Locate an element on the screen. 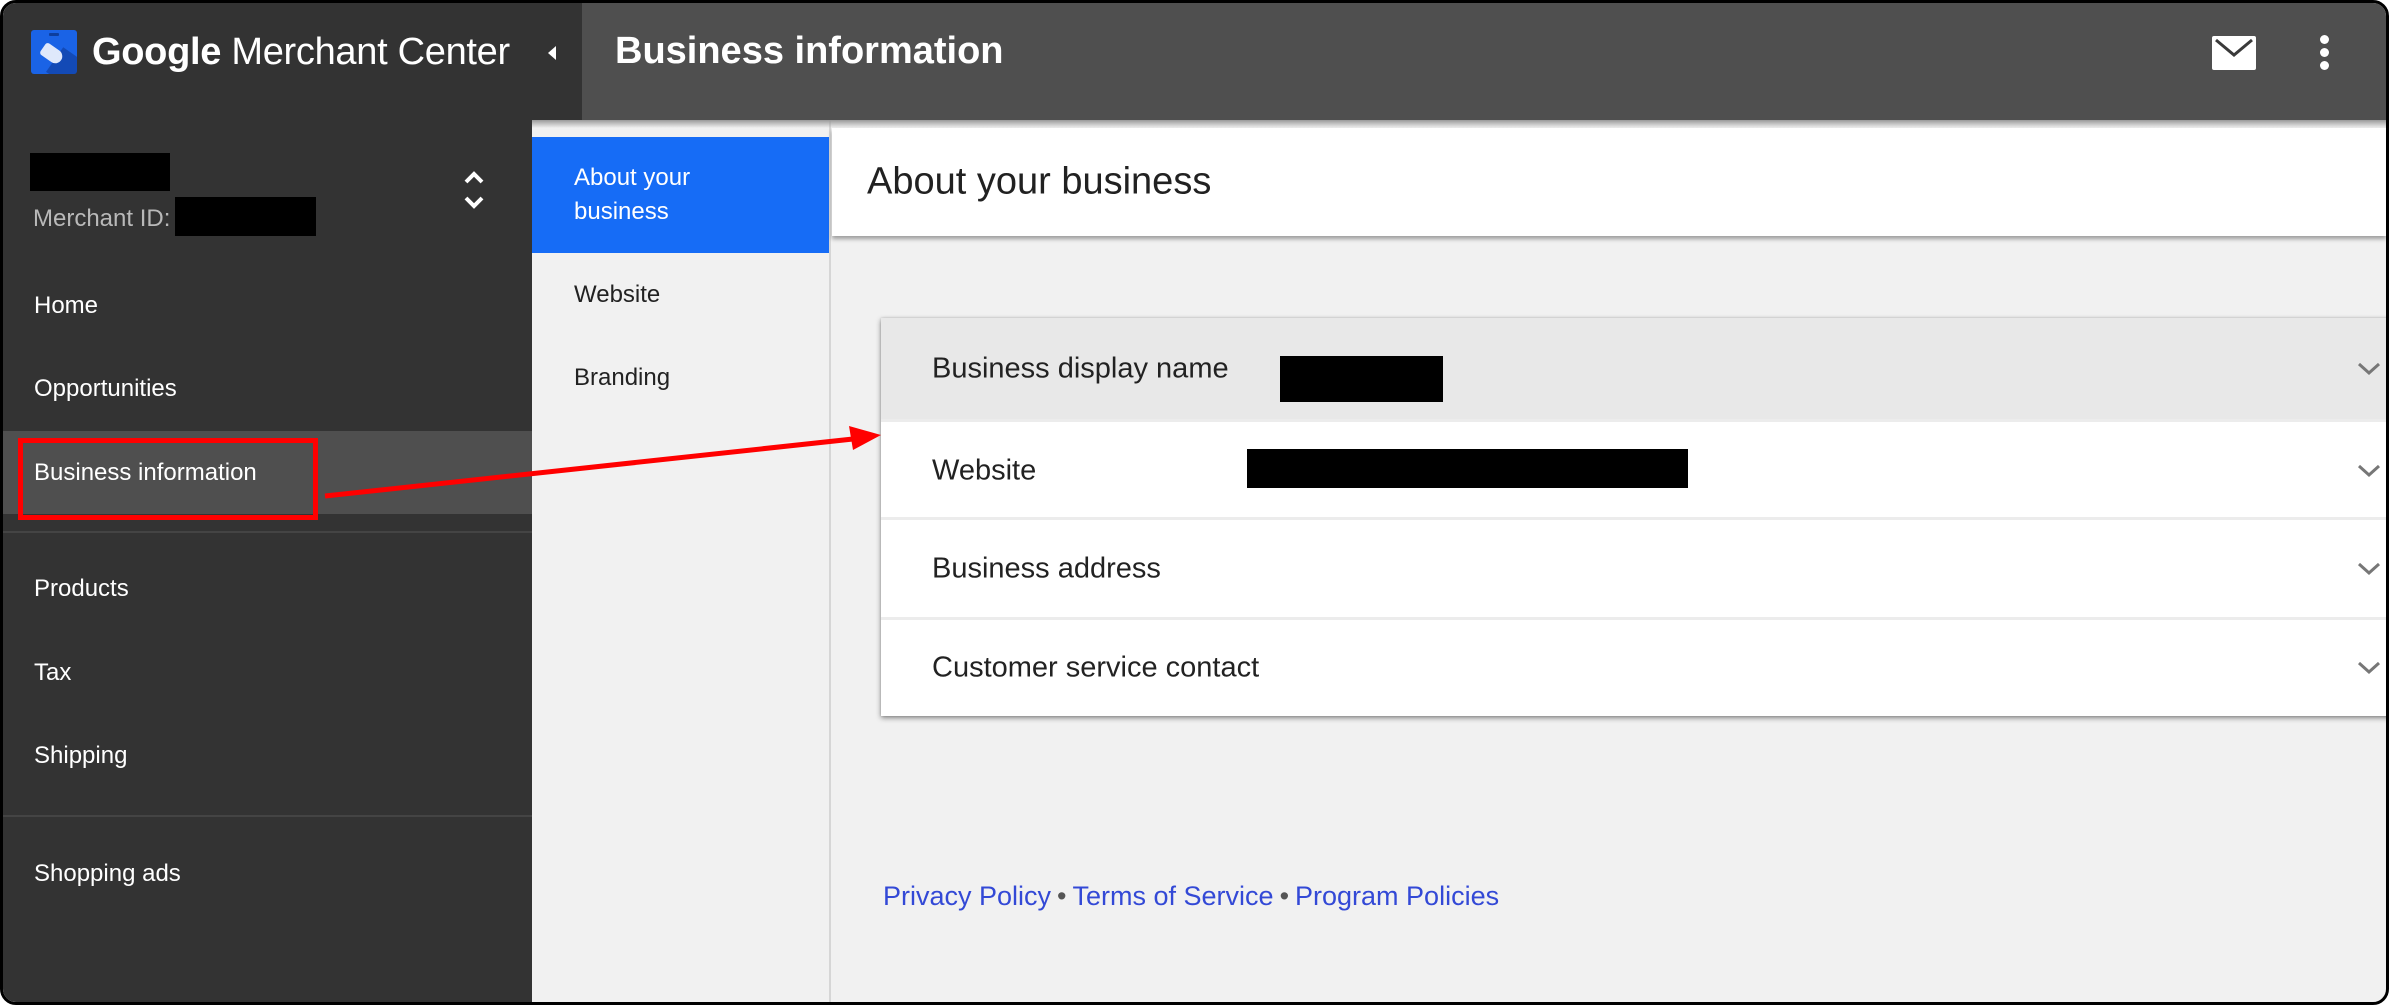  website-value-redacted is located at coordinates (1467, 468).